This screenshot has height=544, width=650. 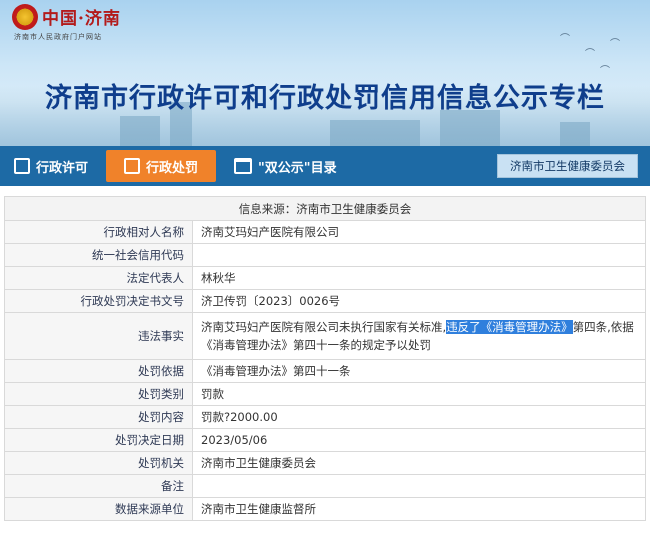 What do you see at coordinates (297, 168) in the screenshot?
I see `nav-tab-label: "双公示"目录` at bounding box center [297, 168].